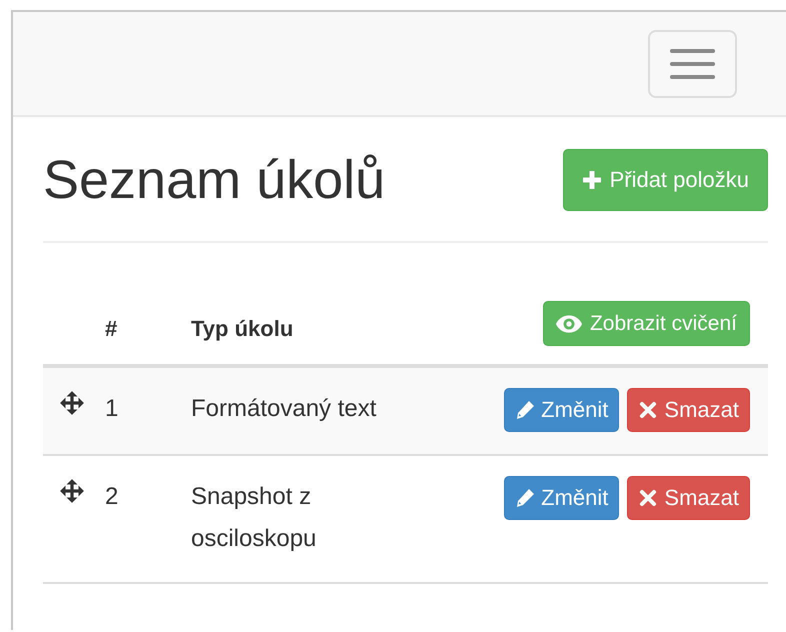  Describe the element at coordinates (569, 323) in the screenshot. I see `eye-icon` at that location.